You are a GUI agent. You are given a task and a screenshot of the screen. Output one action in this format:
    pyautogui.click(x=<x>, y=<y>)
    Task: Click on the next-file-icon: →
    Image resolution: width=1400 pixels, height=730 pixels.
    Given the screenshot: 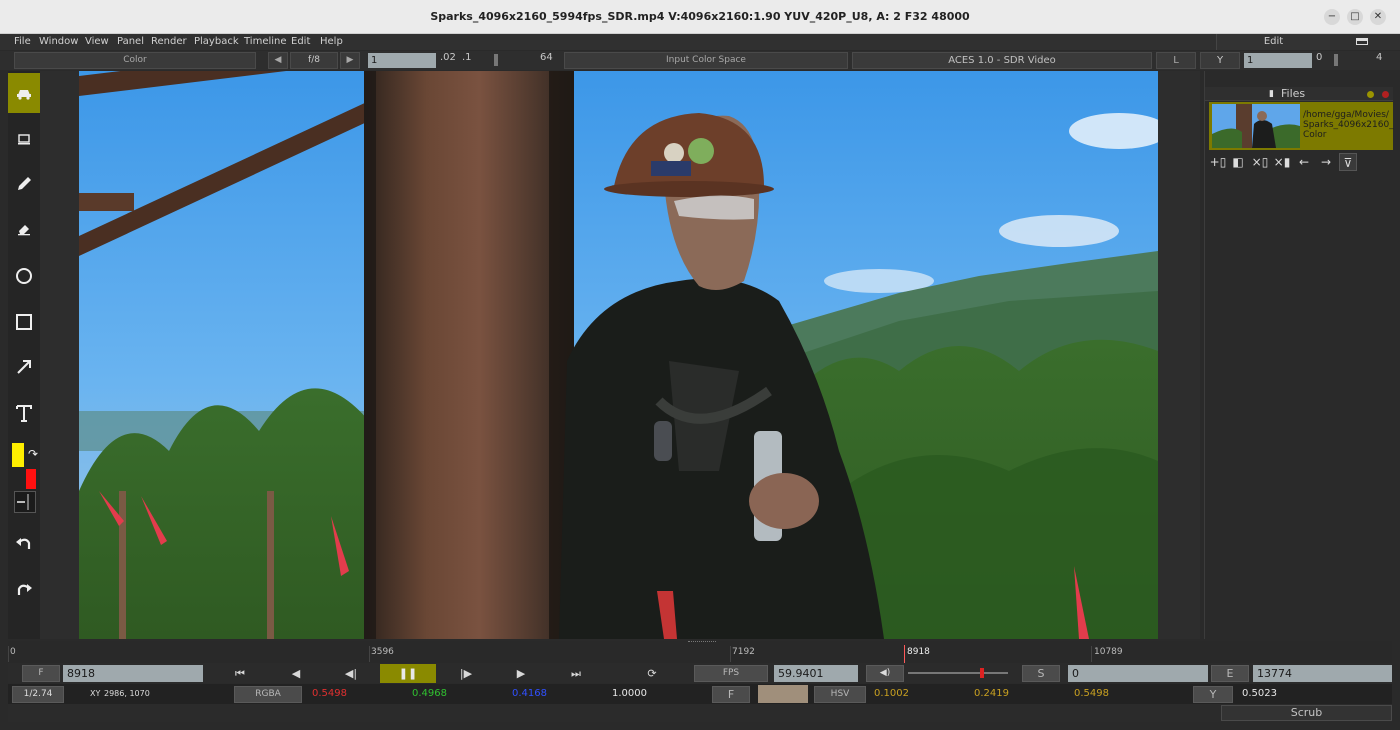 What is the action you would take?
    pyautogui.click(x=1326, y=162)
    